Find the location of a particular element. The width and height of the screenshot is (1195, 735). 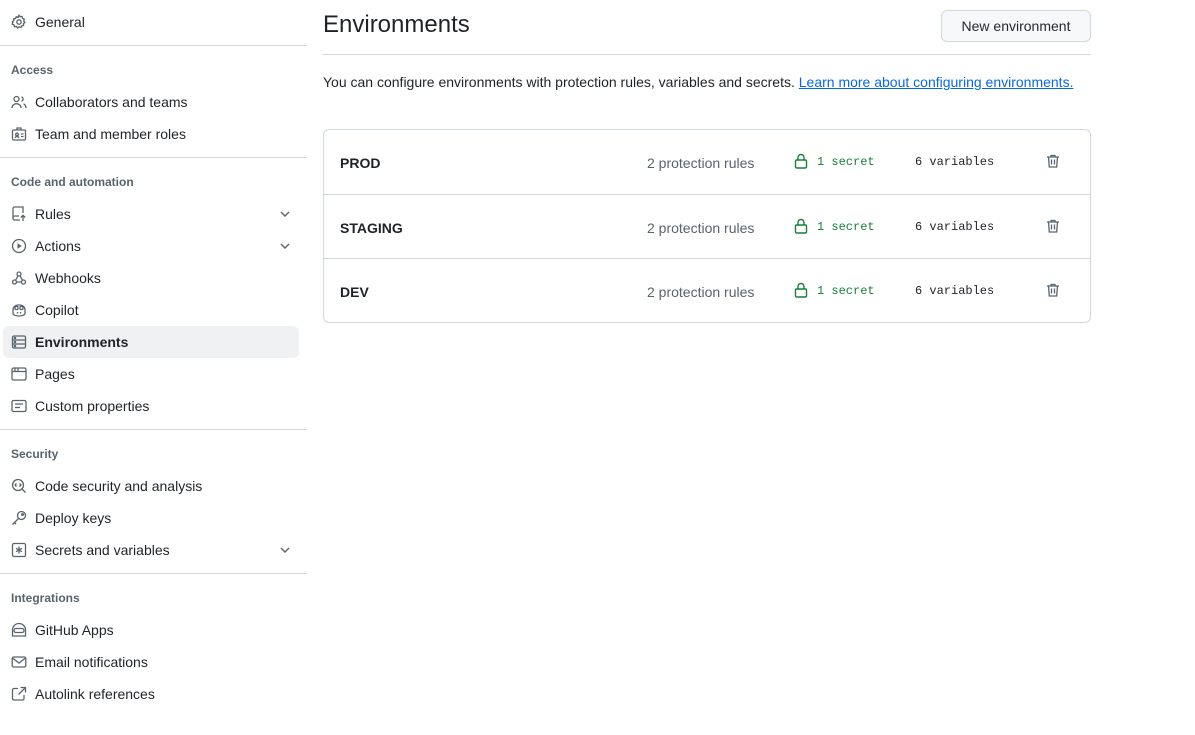

repo-push-icon is located at coordinates (19, 214).